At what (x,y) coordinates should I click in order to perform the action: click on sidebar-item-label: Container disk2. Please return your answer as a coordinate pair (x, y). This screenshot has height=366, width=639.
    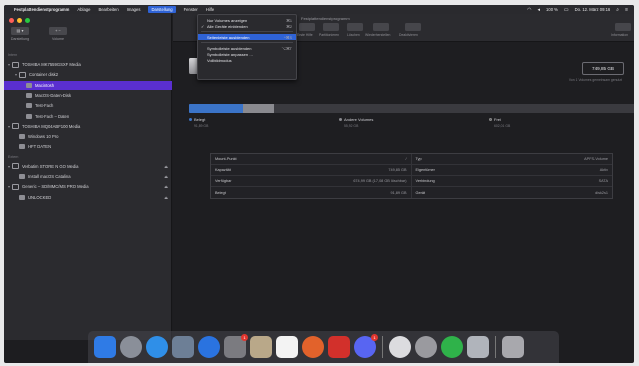
    Looking at the image, I should click on (44, 75).